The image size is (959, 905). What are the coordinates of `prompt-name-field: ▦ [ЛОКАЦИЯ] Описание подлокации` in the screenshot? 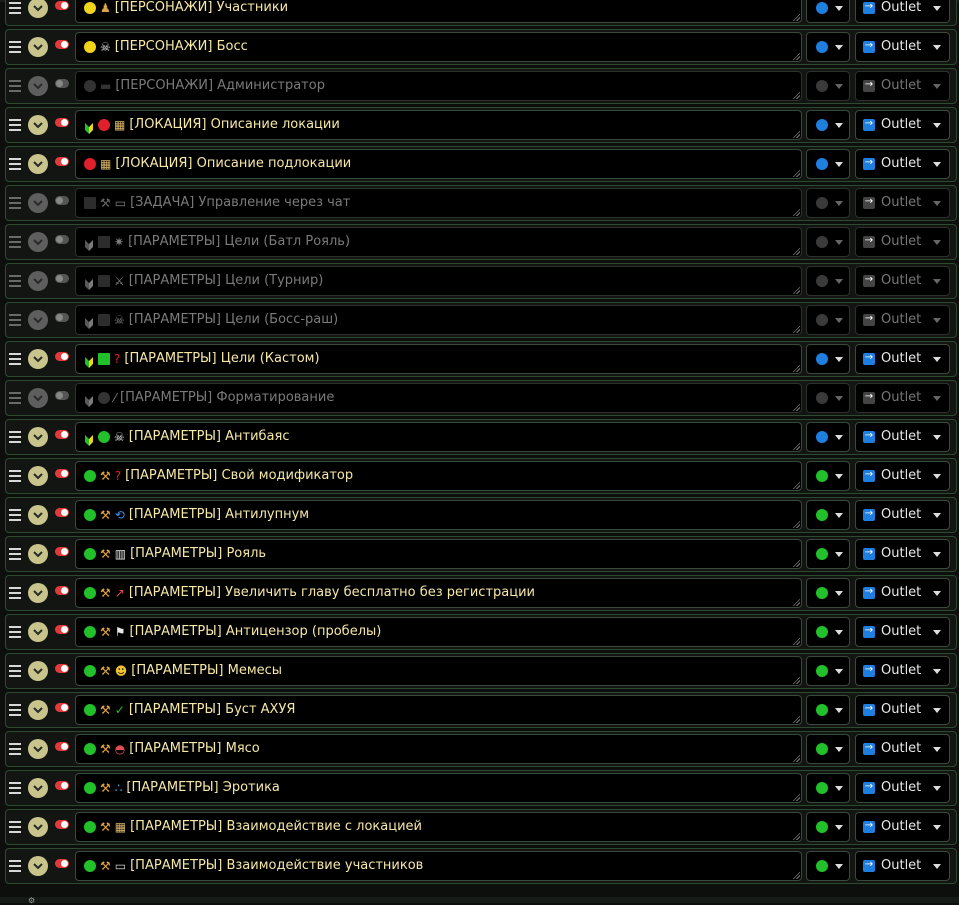 It's located at (438, 164).